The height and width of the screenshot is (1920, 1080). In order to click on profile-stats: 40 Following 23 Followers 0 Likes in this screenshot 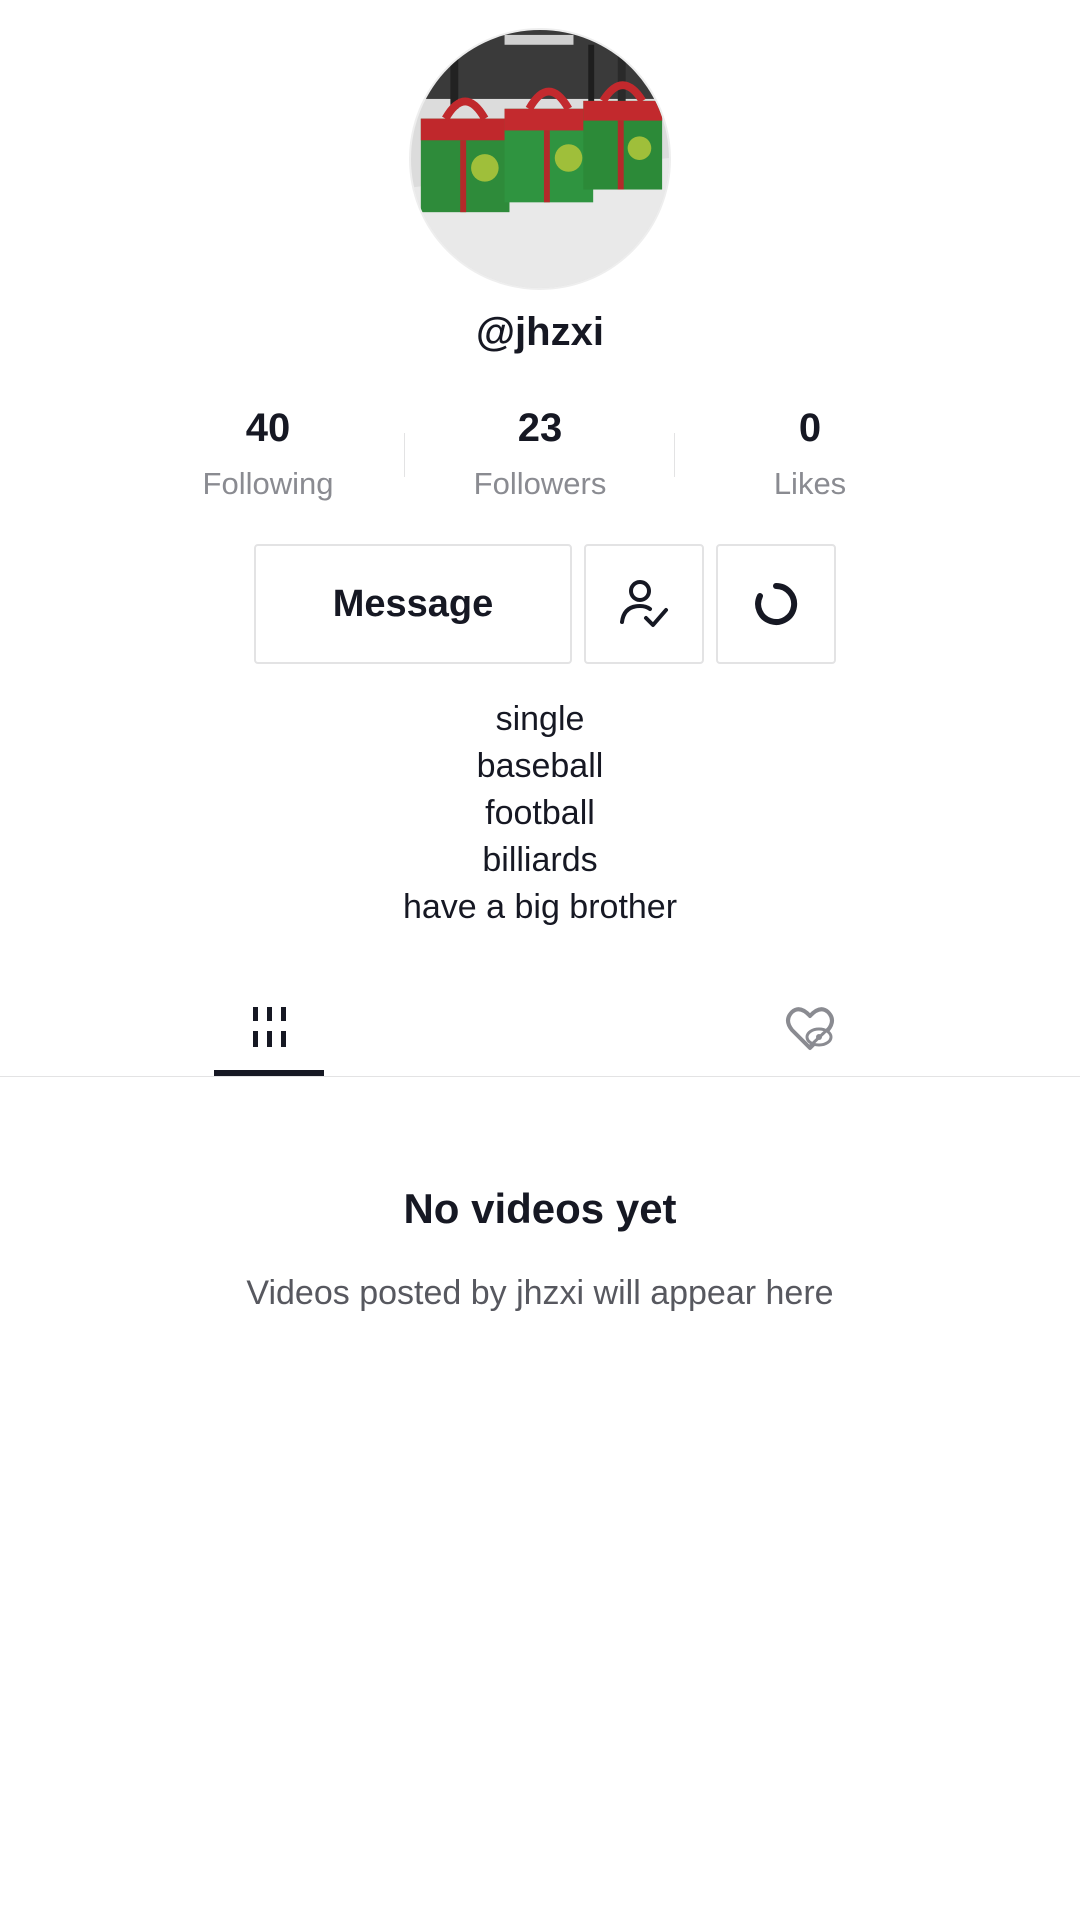, I will do `click(540, 455)`.